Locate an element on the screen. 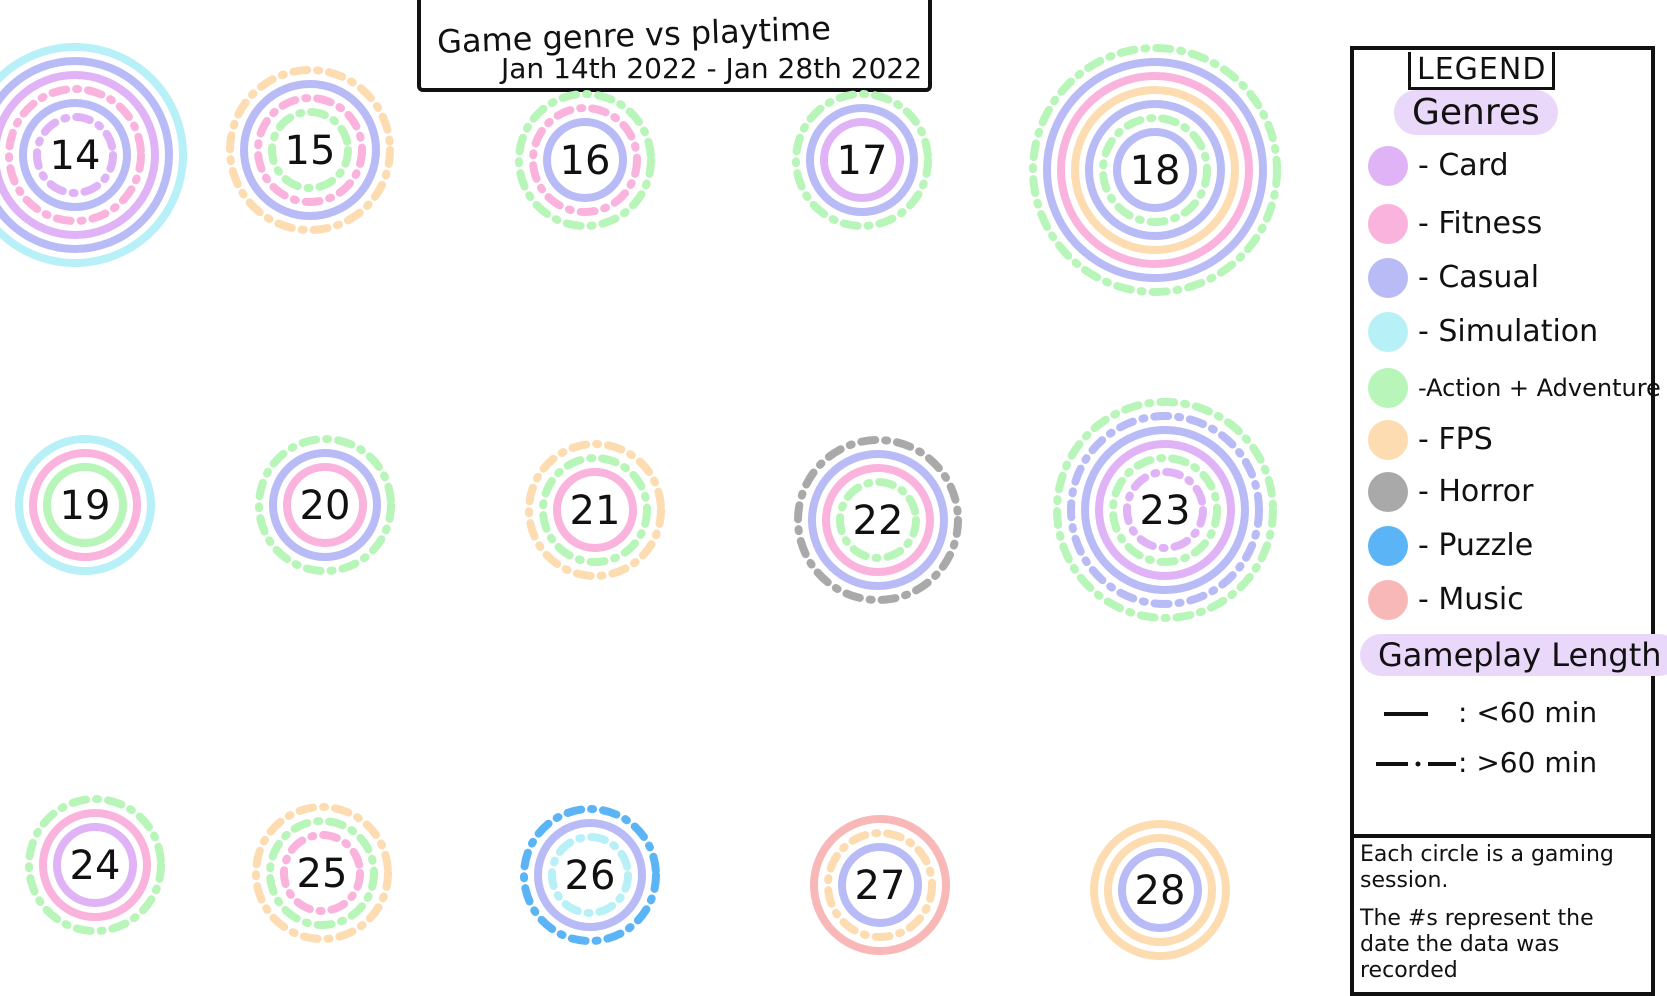  day-label: 25 is located at coordinates (322, 874).